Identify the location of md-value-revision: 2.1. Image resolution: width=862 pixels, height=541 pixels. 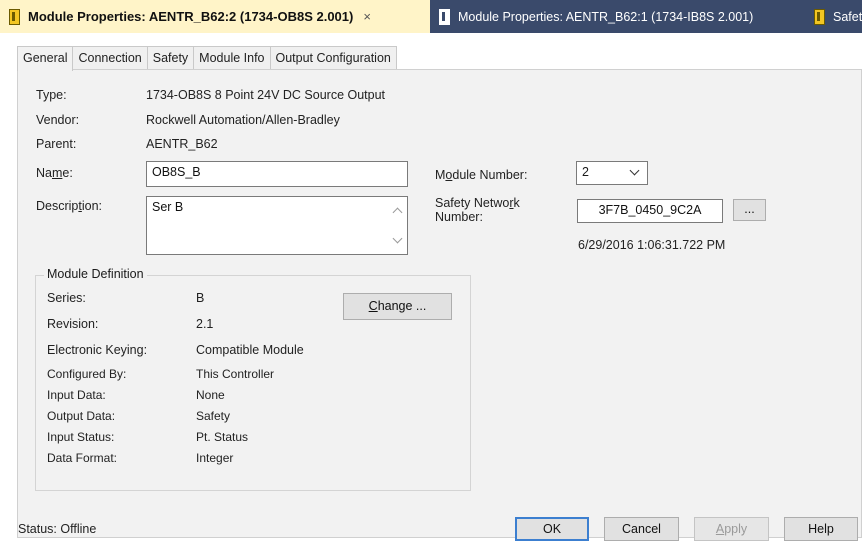
(205, 324).